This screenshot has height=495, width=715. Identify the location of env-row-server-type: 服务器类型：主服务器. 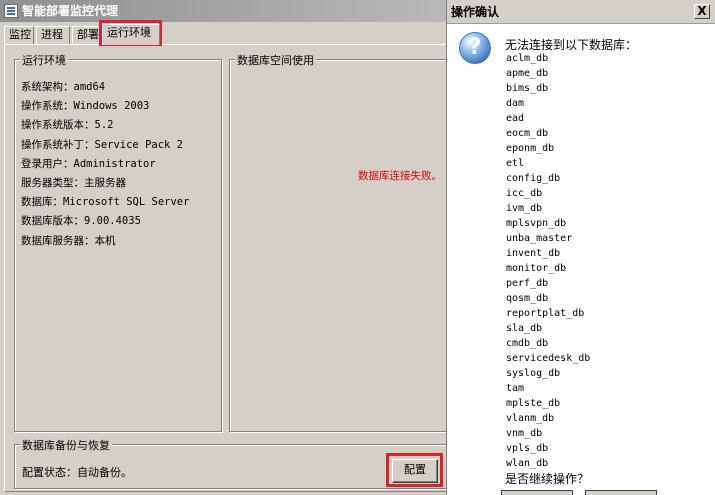
(73, 182).